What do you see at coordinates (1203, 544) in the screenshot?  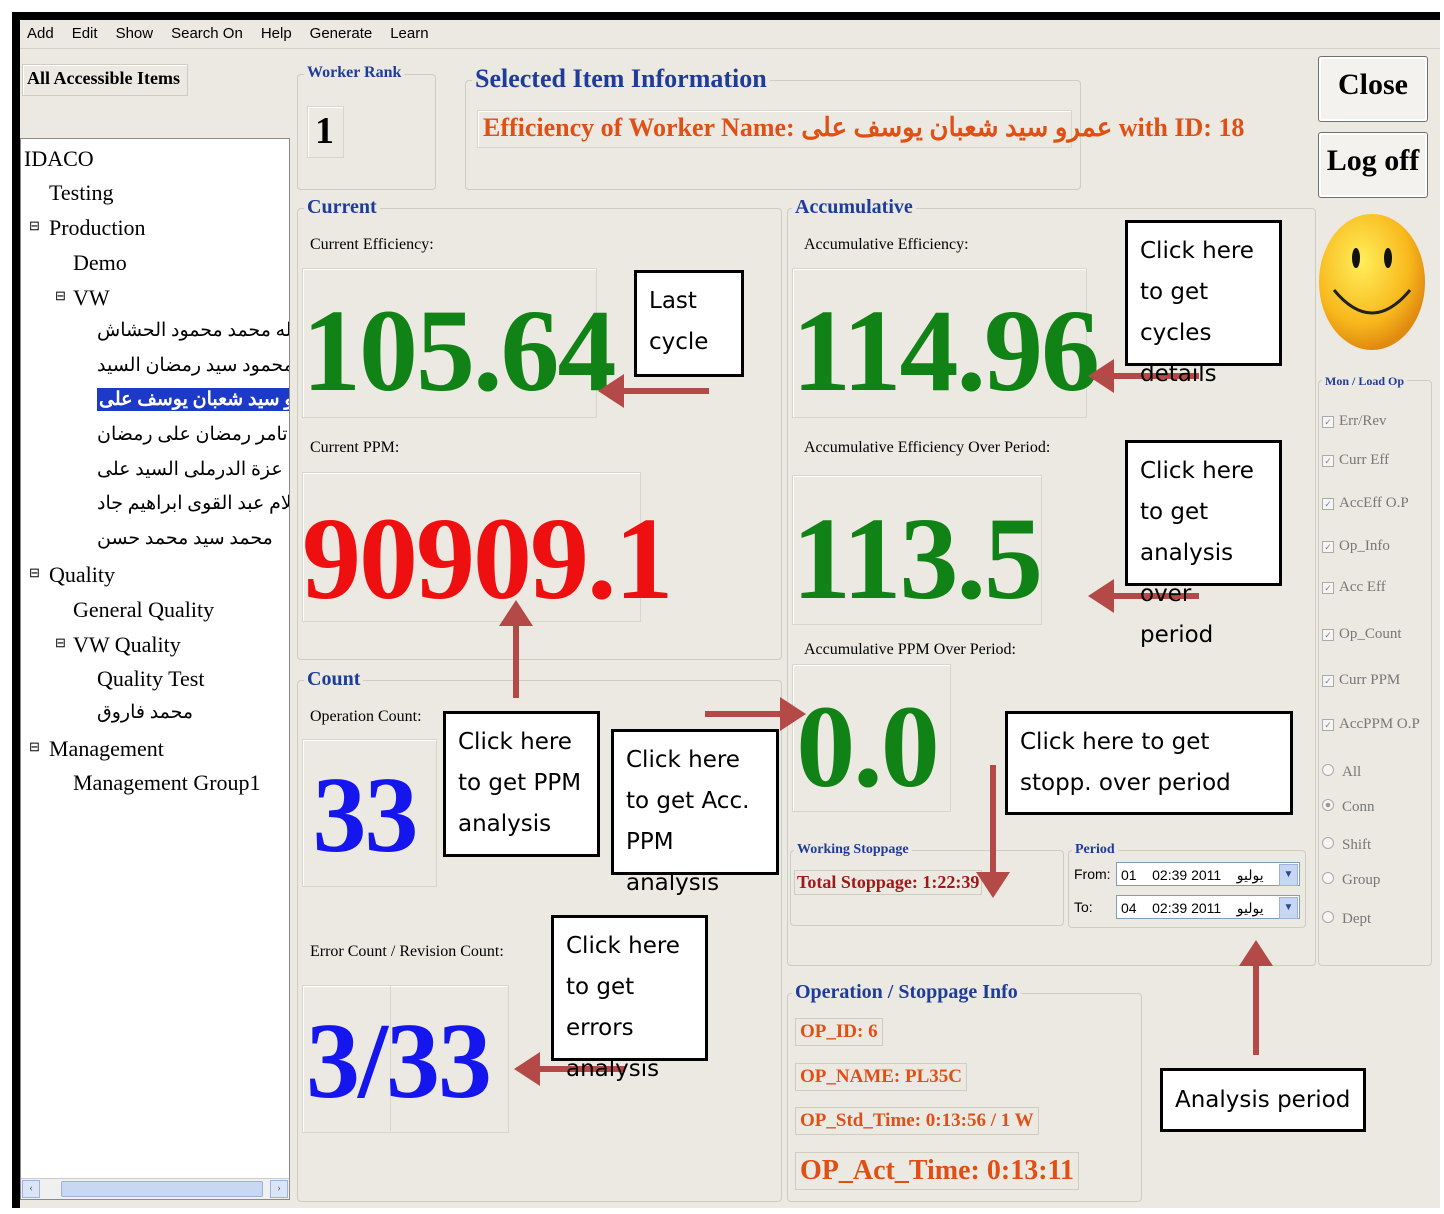 I see `callout-analysis-period: Click here to get analysis over period` at bounding box center [1203, 544].